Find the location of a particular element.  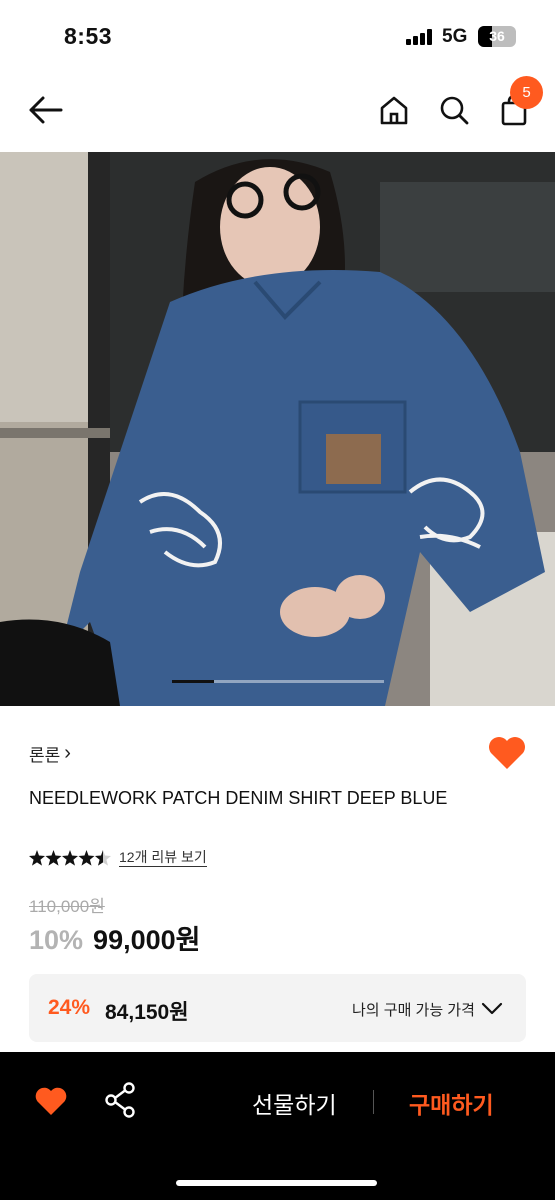

star-rating is located at coordinates (70, 857).